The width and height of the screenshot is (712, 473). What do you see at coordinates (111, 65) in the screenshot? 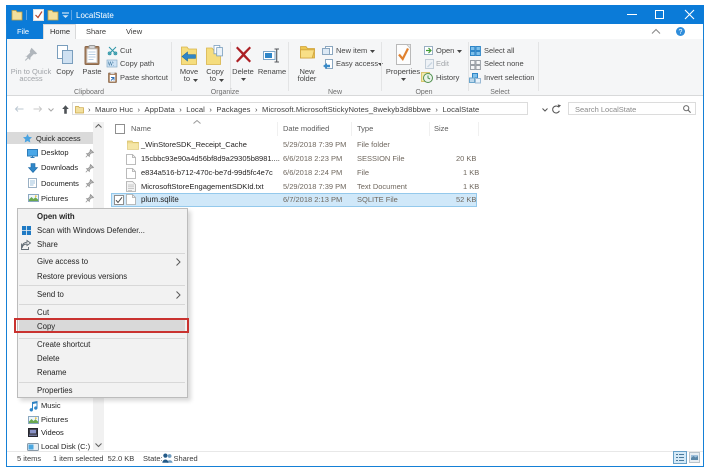
I see `svg-text: W:` at bounding box center [111, 65].